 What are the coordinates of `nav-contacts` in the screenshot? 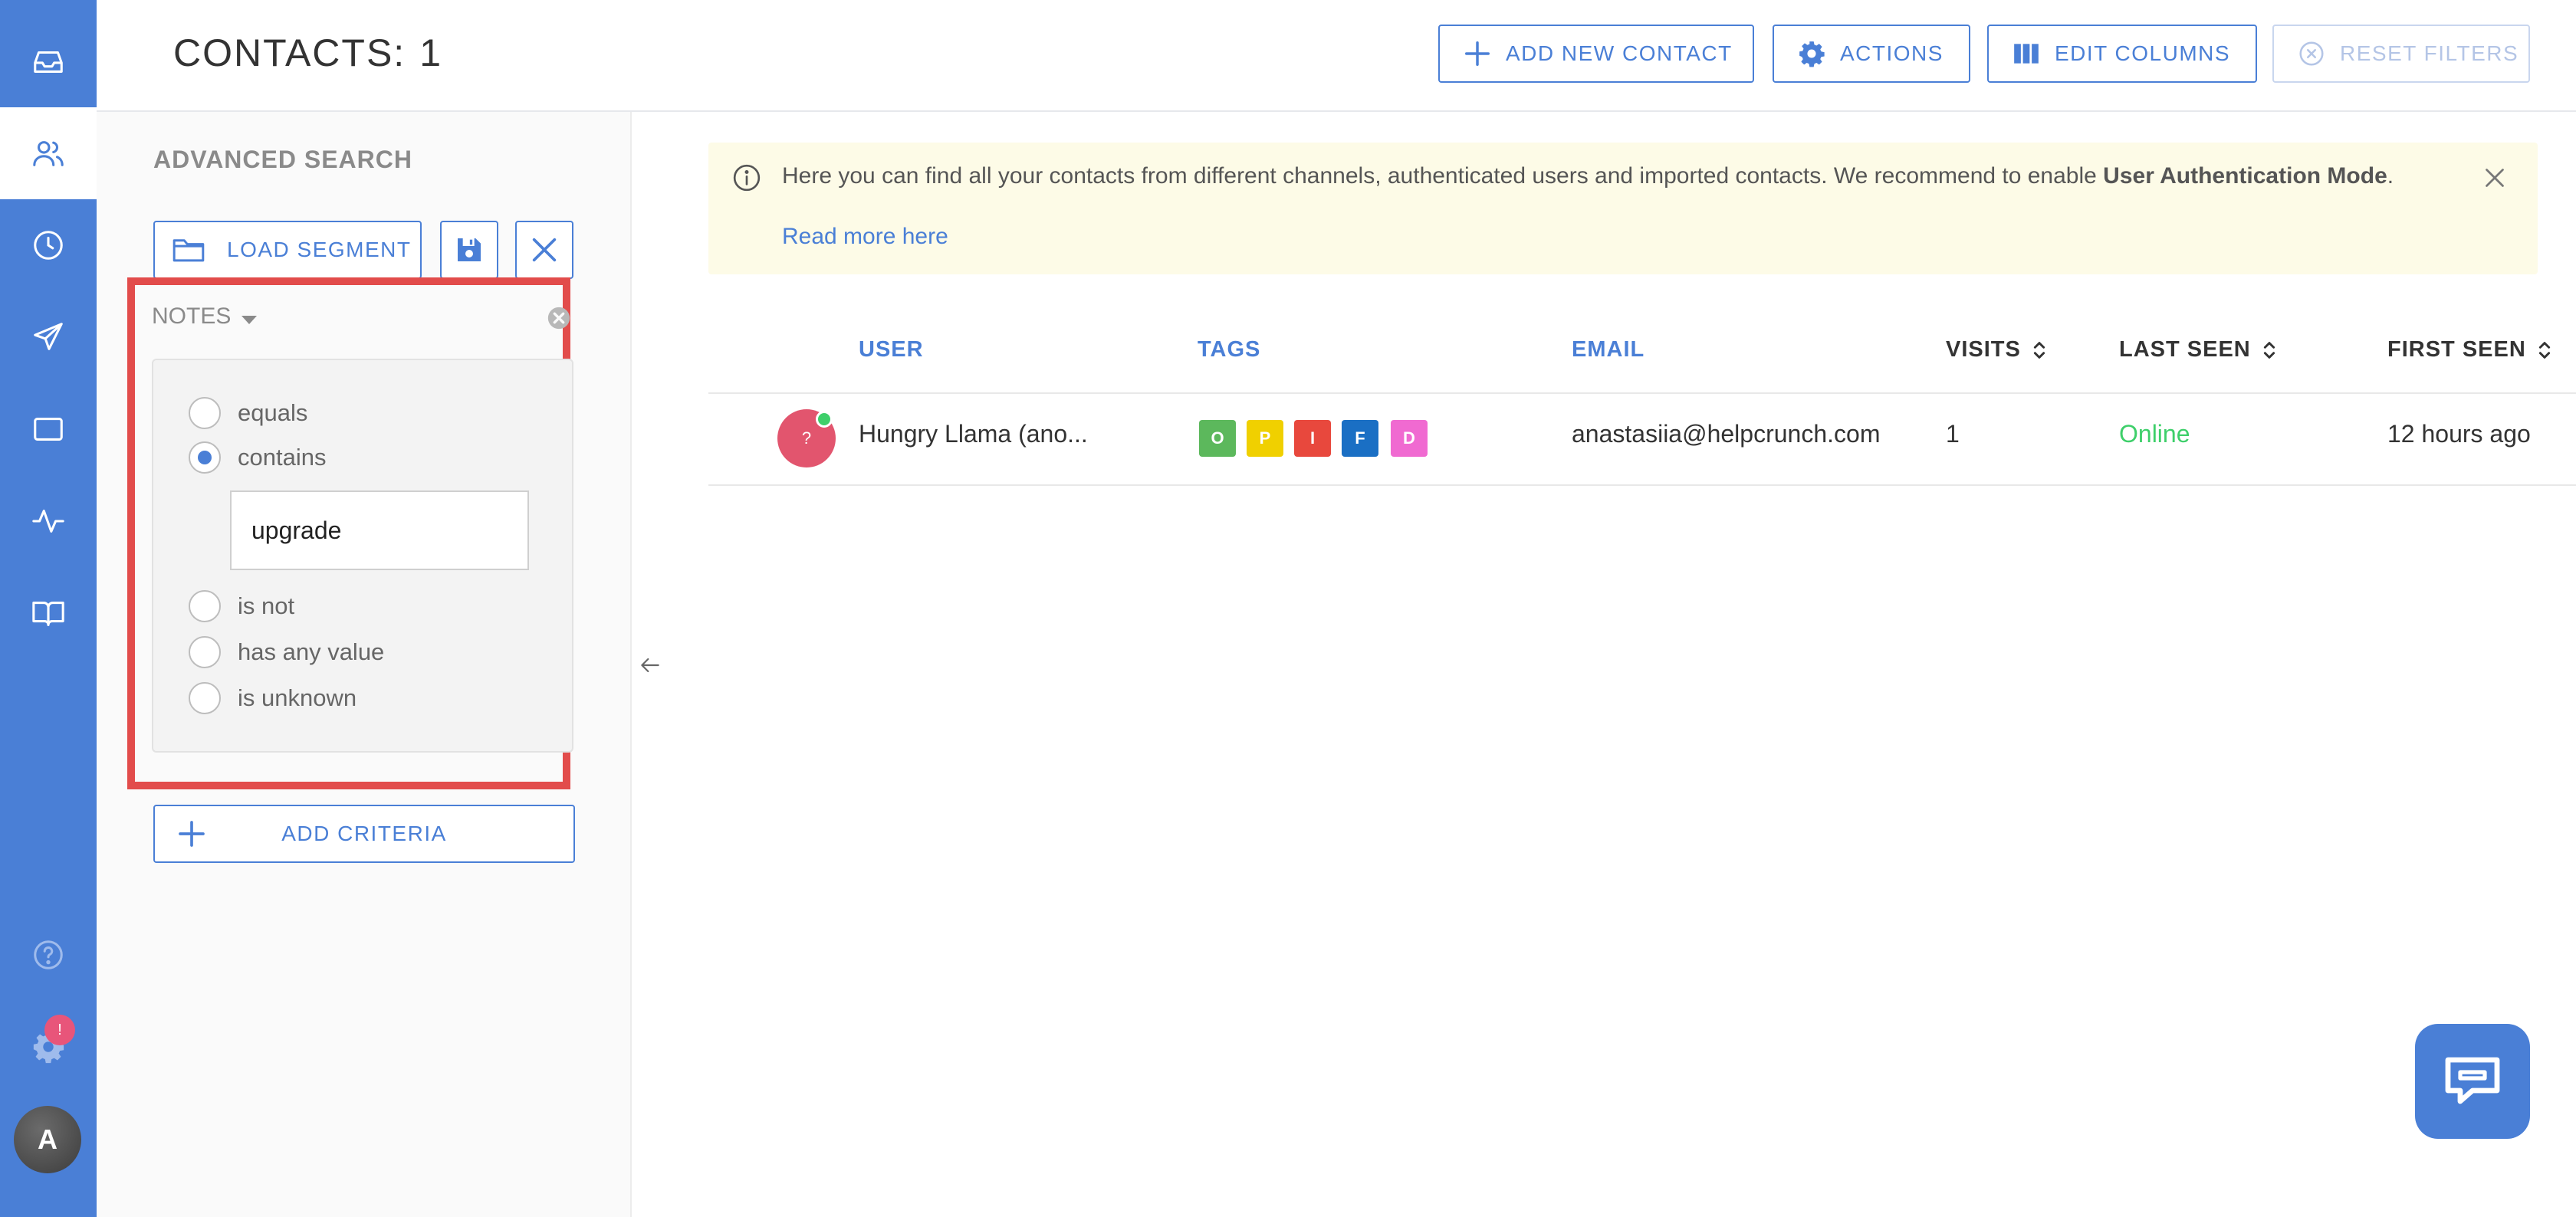 It's located at (48, 153).